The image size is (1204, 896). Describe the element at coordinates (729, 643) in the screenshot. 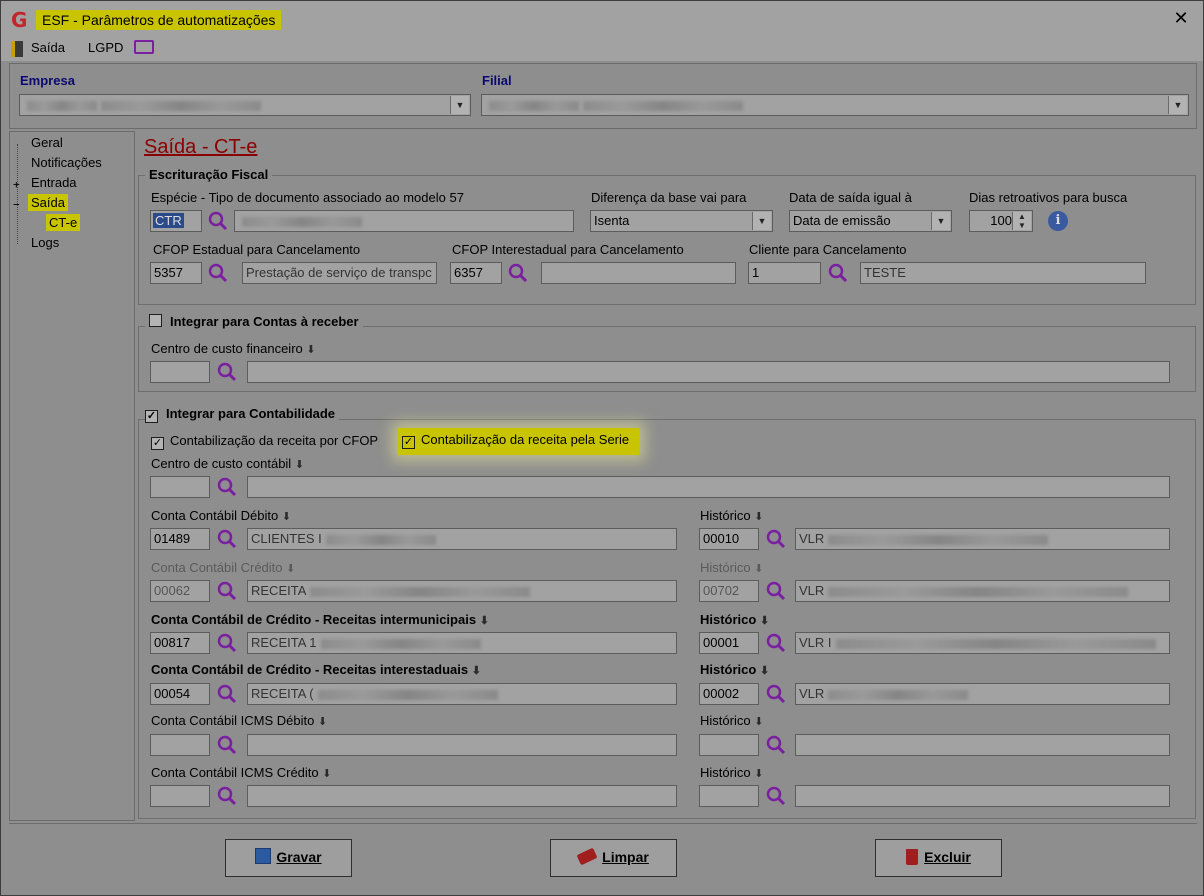

I see `hist3-code-input: 00001` at that location.